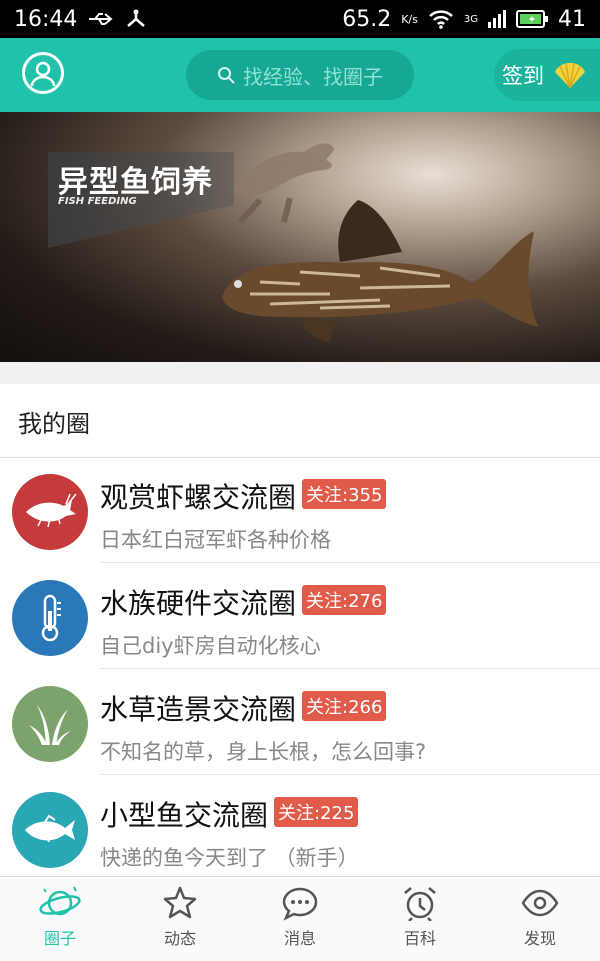 This screenshot has width=600, height=961. I want to click on circle-item-hardware: 水族硬件交流圈 关注:276 自己diy虾房自动化核心, so click(300, 616).